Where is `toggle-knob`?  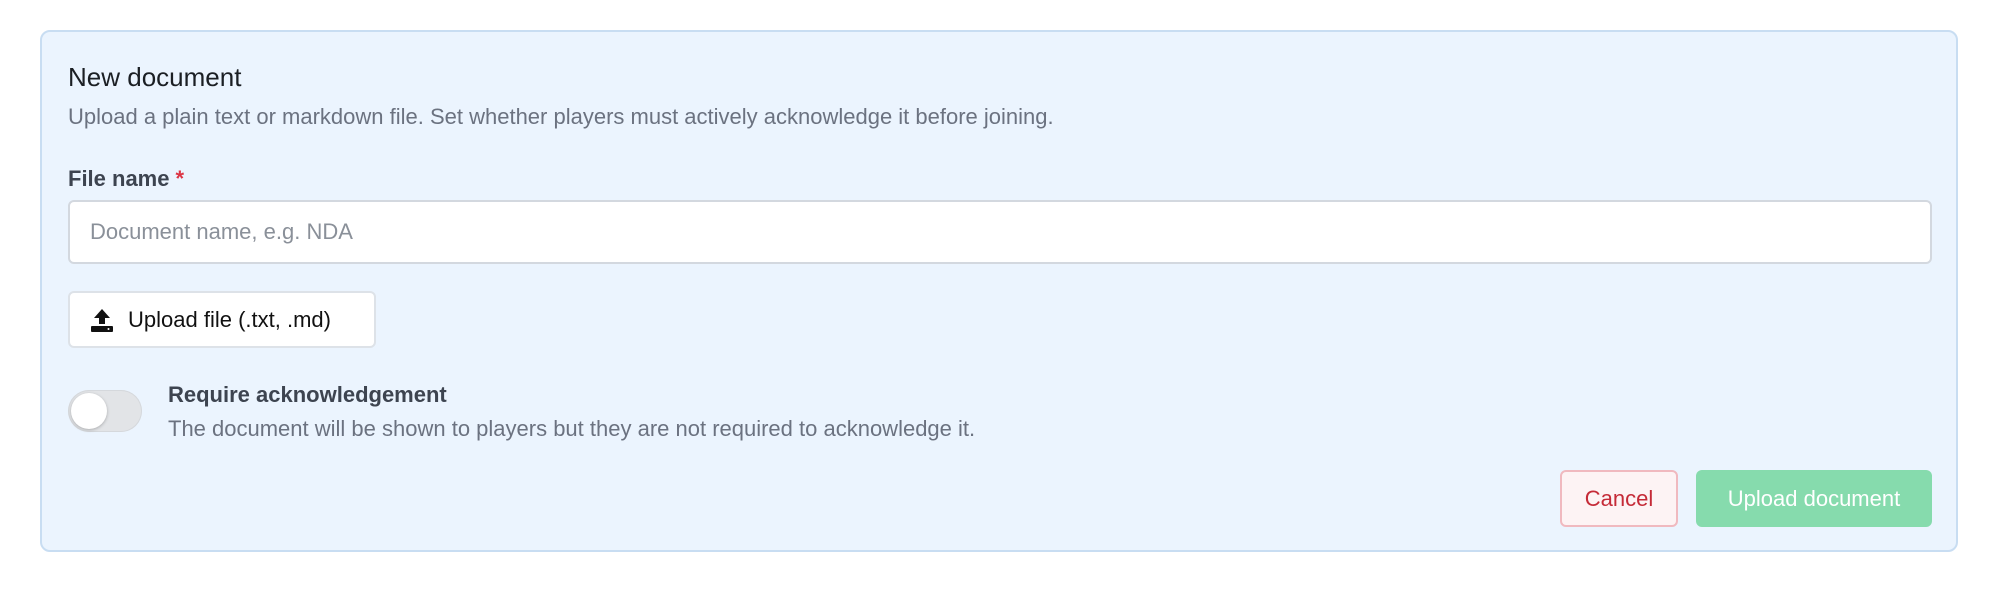 toggle-knob is located at coordinates (89, 411).